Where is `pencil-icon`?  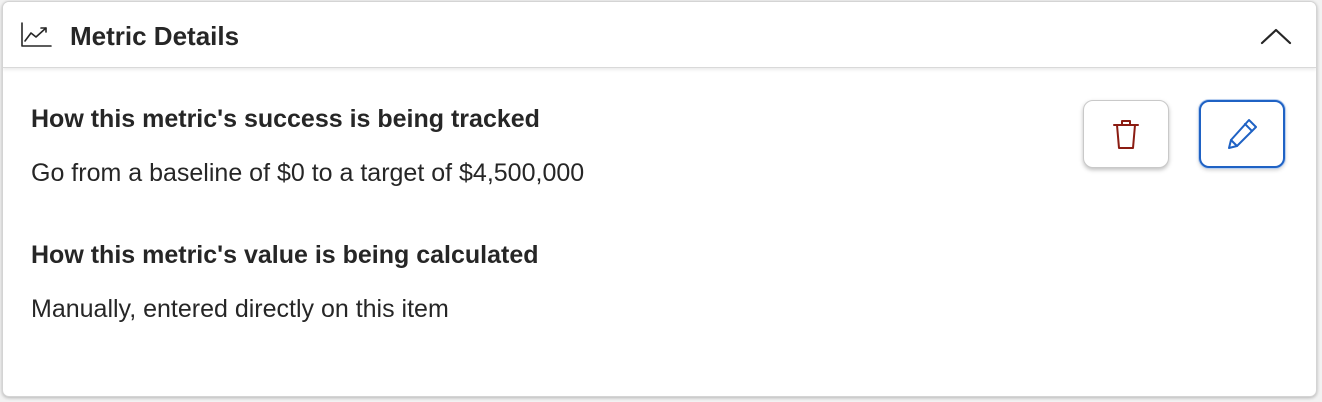
pencil-icon is located at coordinates (1242, 134).